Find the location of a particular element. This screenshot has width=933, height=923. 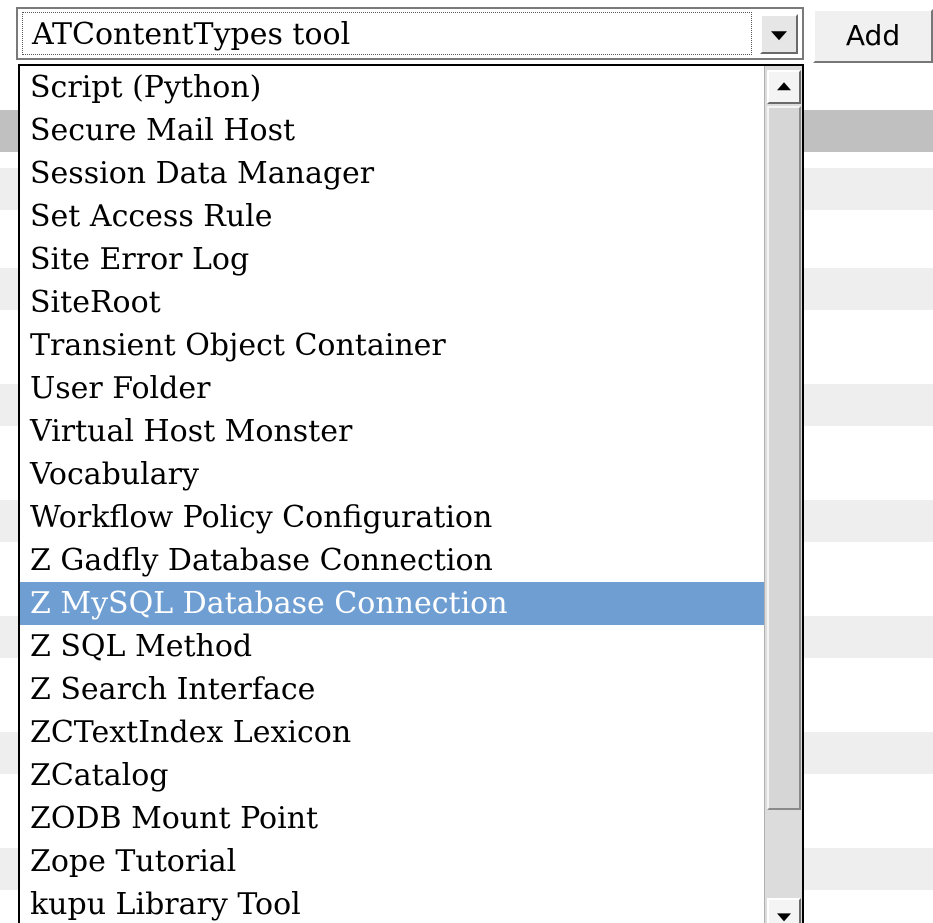

dropdown-option: ZCTextIndex Lexicon is located at coordinates (392, 732).